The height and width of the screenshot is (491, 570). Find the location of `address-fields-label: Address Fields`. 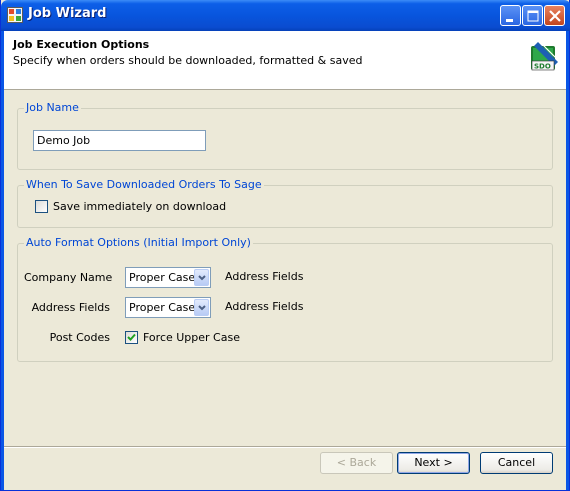

address-fields-label: Address Fields is located at coordinates (70, 307).